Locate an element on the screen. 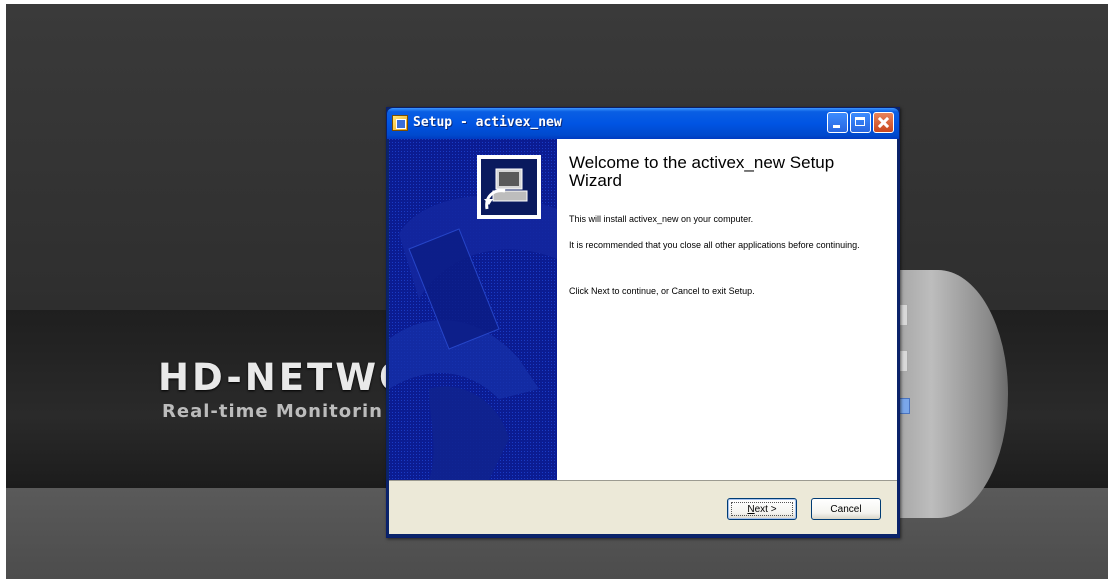 Image resolution: width=1108 pixels, height=579 pixels. logo-title: HD-NETWO is located at coordinates (286, 377).